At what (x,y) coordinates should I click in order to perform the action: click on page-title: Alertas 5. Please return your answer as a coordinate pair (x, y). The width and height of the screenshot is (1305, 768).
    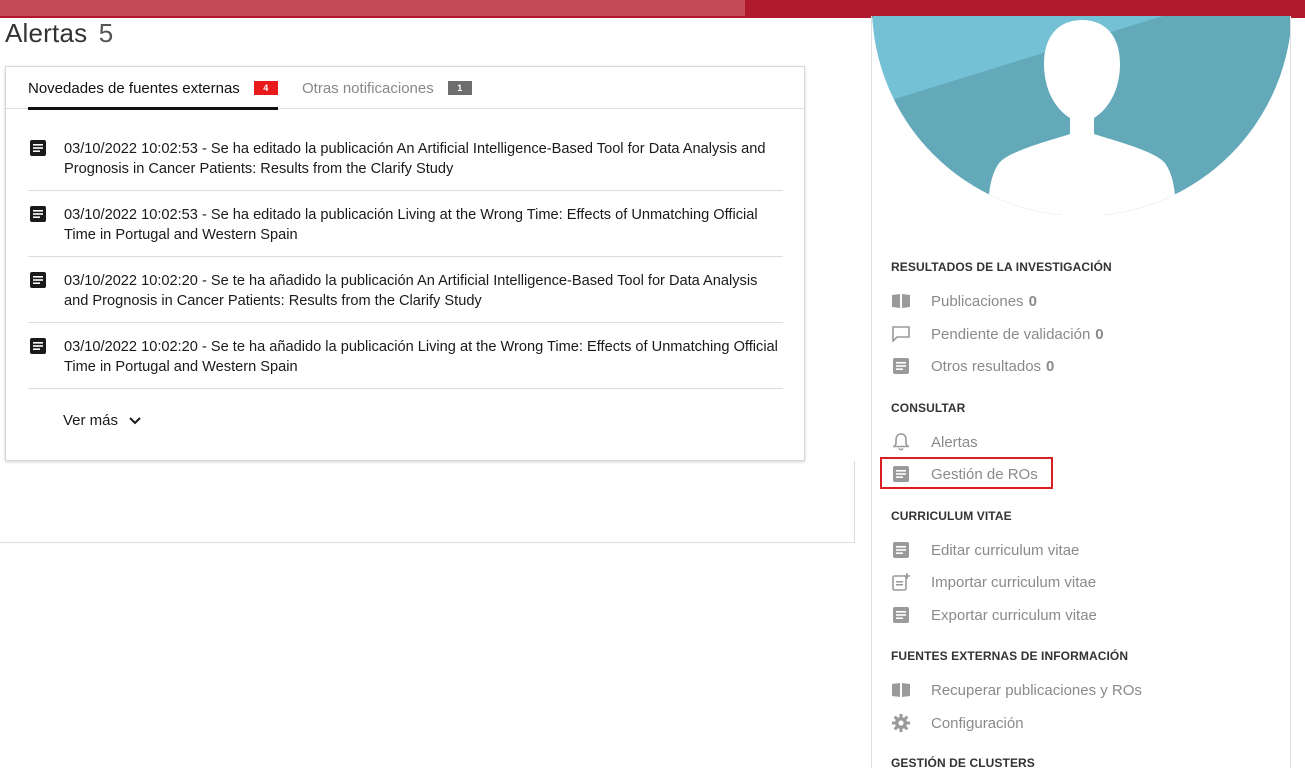
    Looking at the image, I should click on (59, 33).